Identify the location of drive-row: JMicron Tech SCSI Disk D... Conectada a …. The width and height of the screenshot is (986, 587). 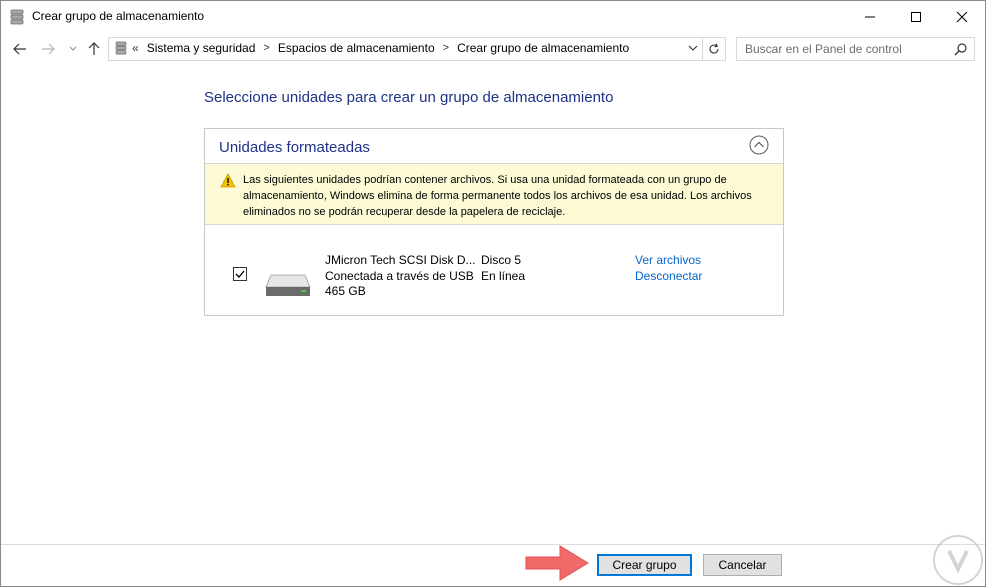
(494, 270).